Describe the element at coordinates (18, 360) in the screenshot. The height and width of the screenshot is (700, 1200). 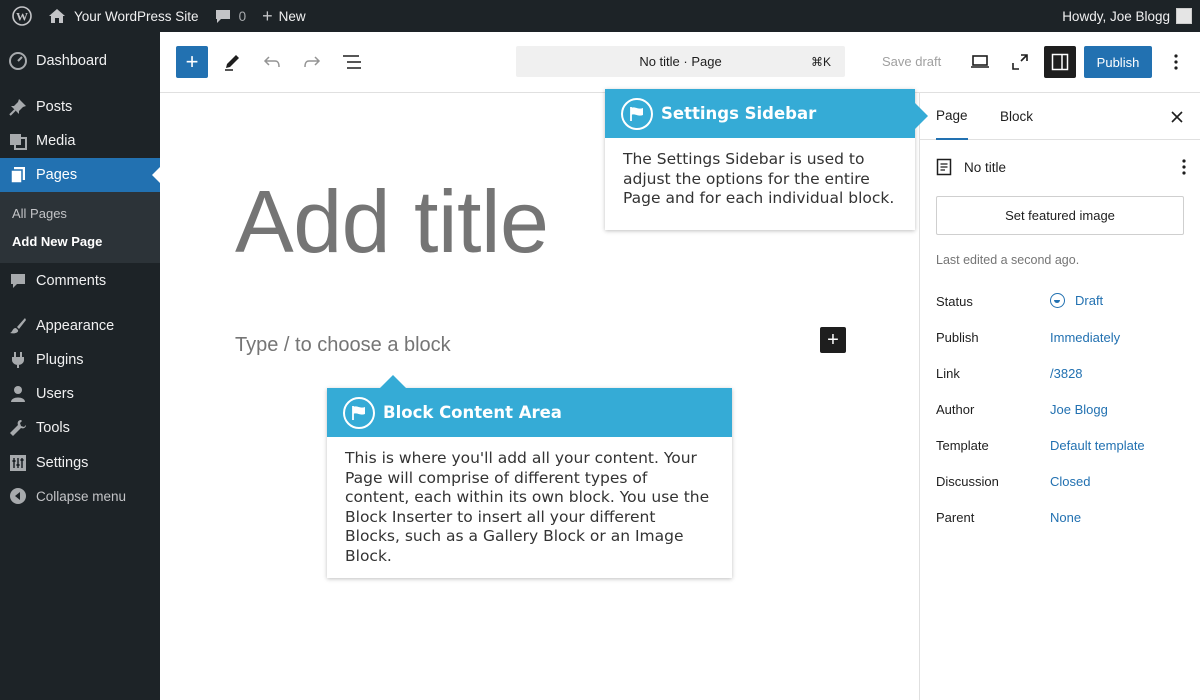
I see `plug-icon` at that location.